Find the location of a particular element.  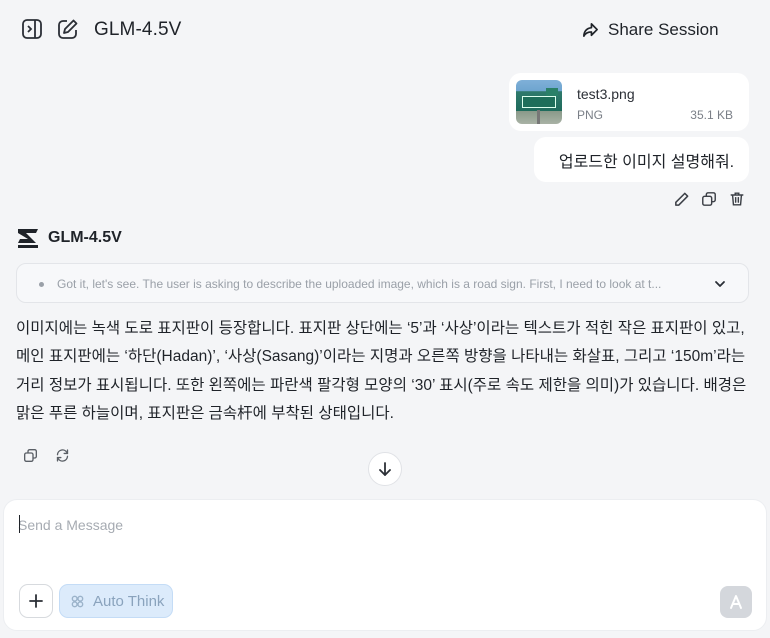

assistant-header: GLM-4.5V is located at coordinates (69, 238).